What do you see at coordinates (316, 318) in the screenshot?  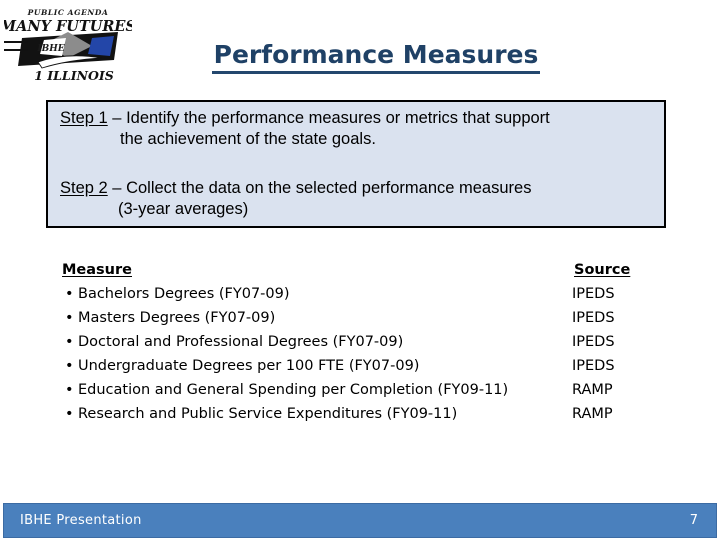 I see `measure-cell: • Masters Degrees (FY07-09)` at bounding box center [316, 318].